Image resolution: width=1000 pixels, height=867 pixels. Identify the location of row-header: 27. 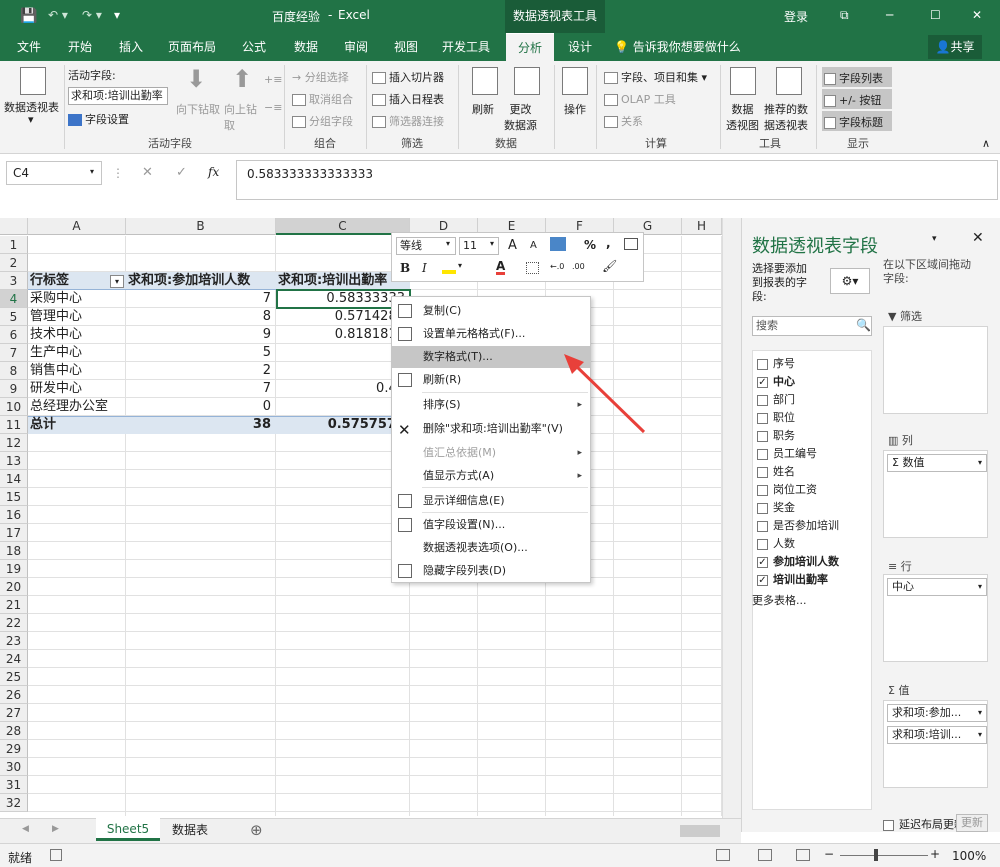
(14, 713).